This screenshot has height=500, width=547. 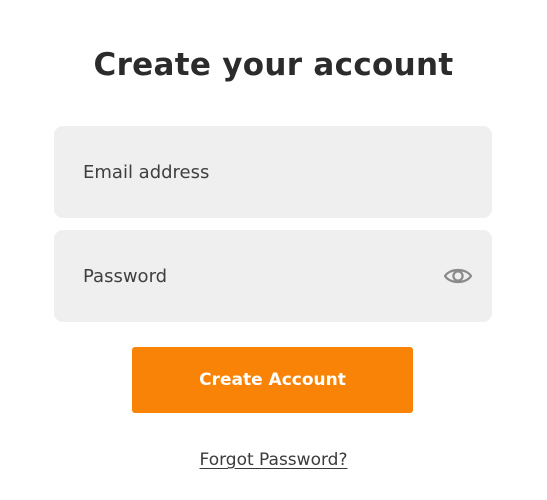 I want to click on show-password-toggle, so click(x=458, y=276).